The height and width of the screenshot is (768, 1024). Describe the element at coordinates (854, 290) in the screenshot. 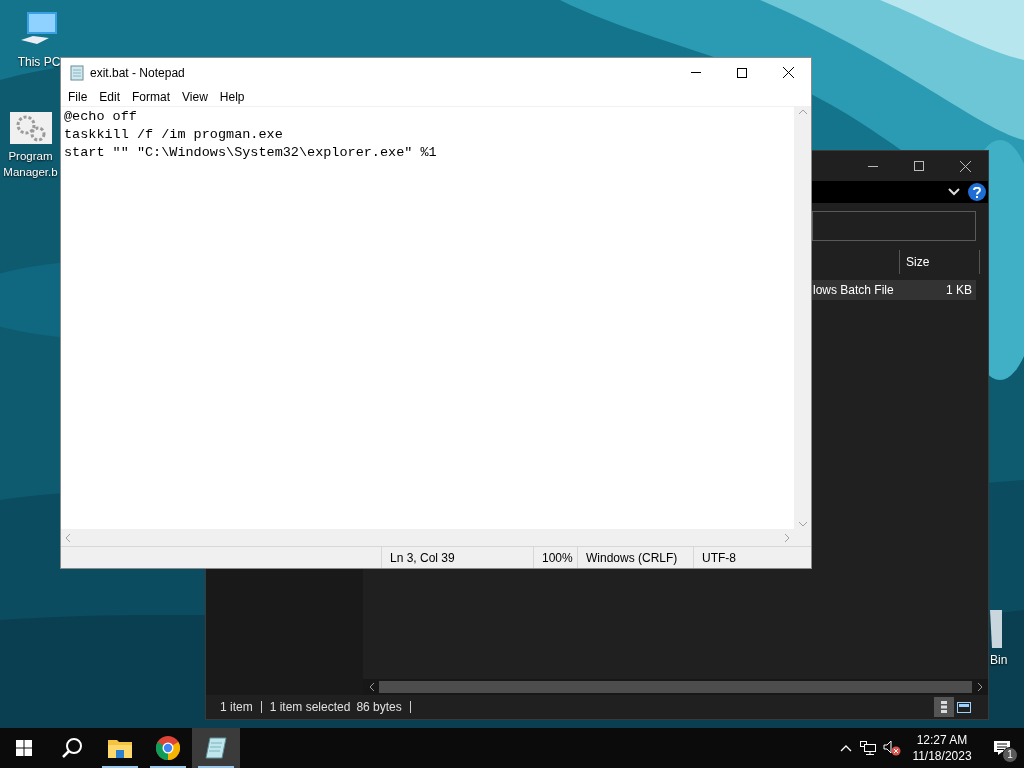

I see `table-cell-text: lows Batch File` at that location.